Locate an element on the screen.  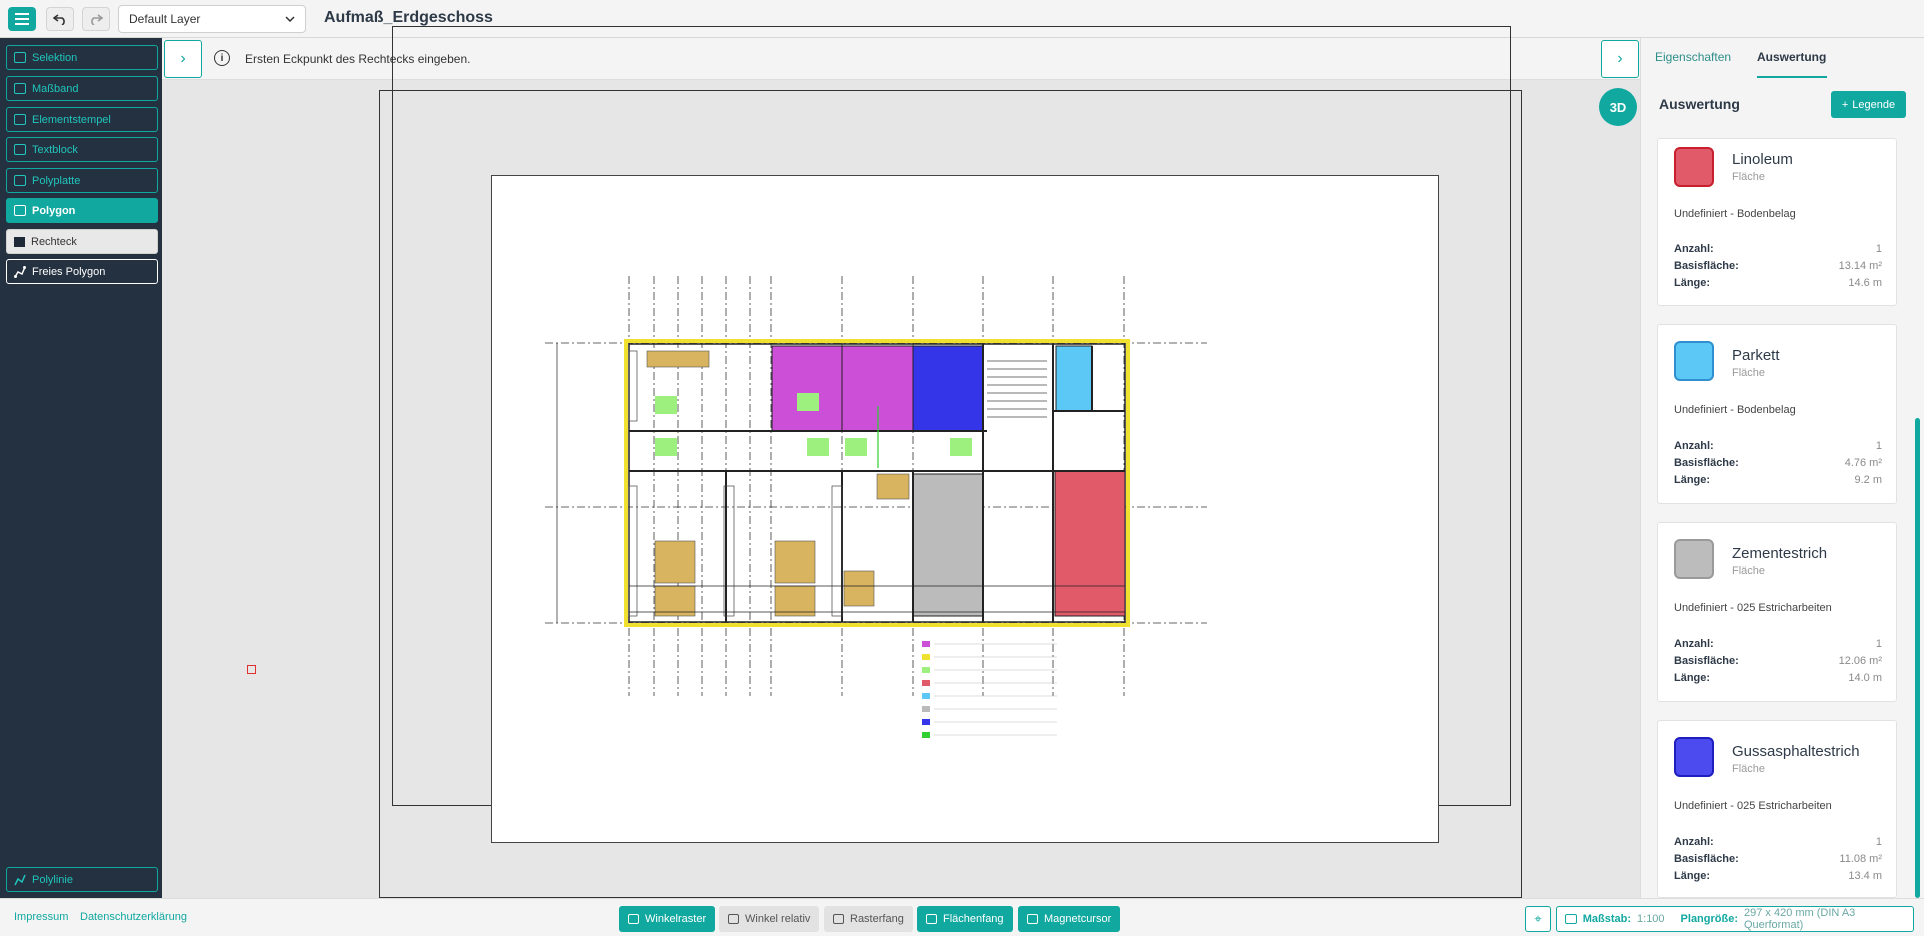
info-icon: i is located at coordinates (222, 58).